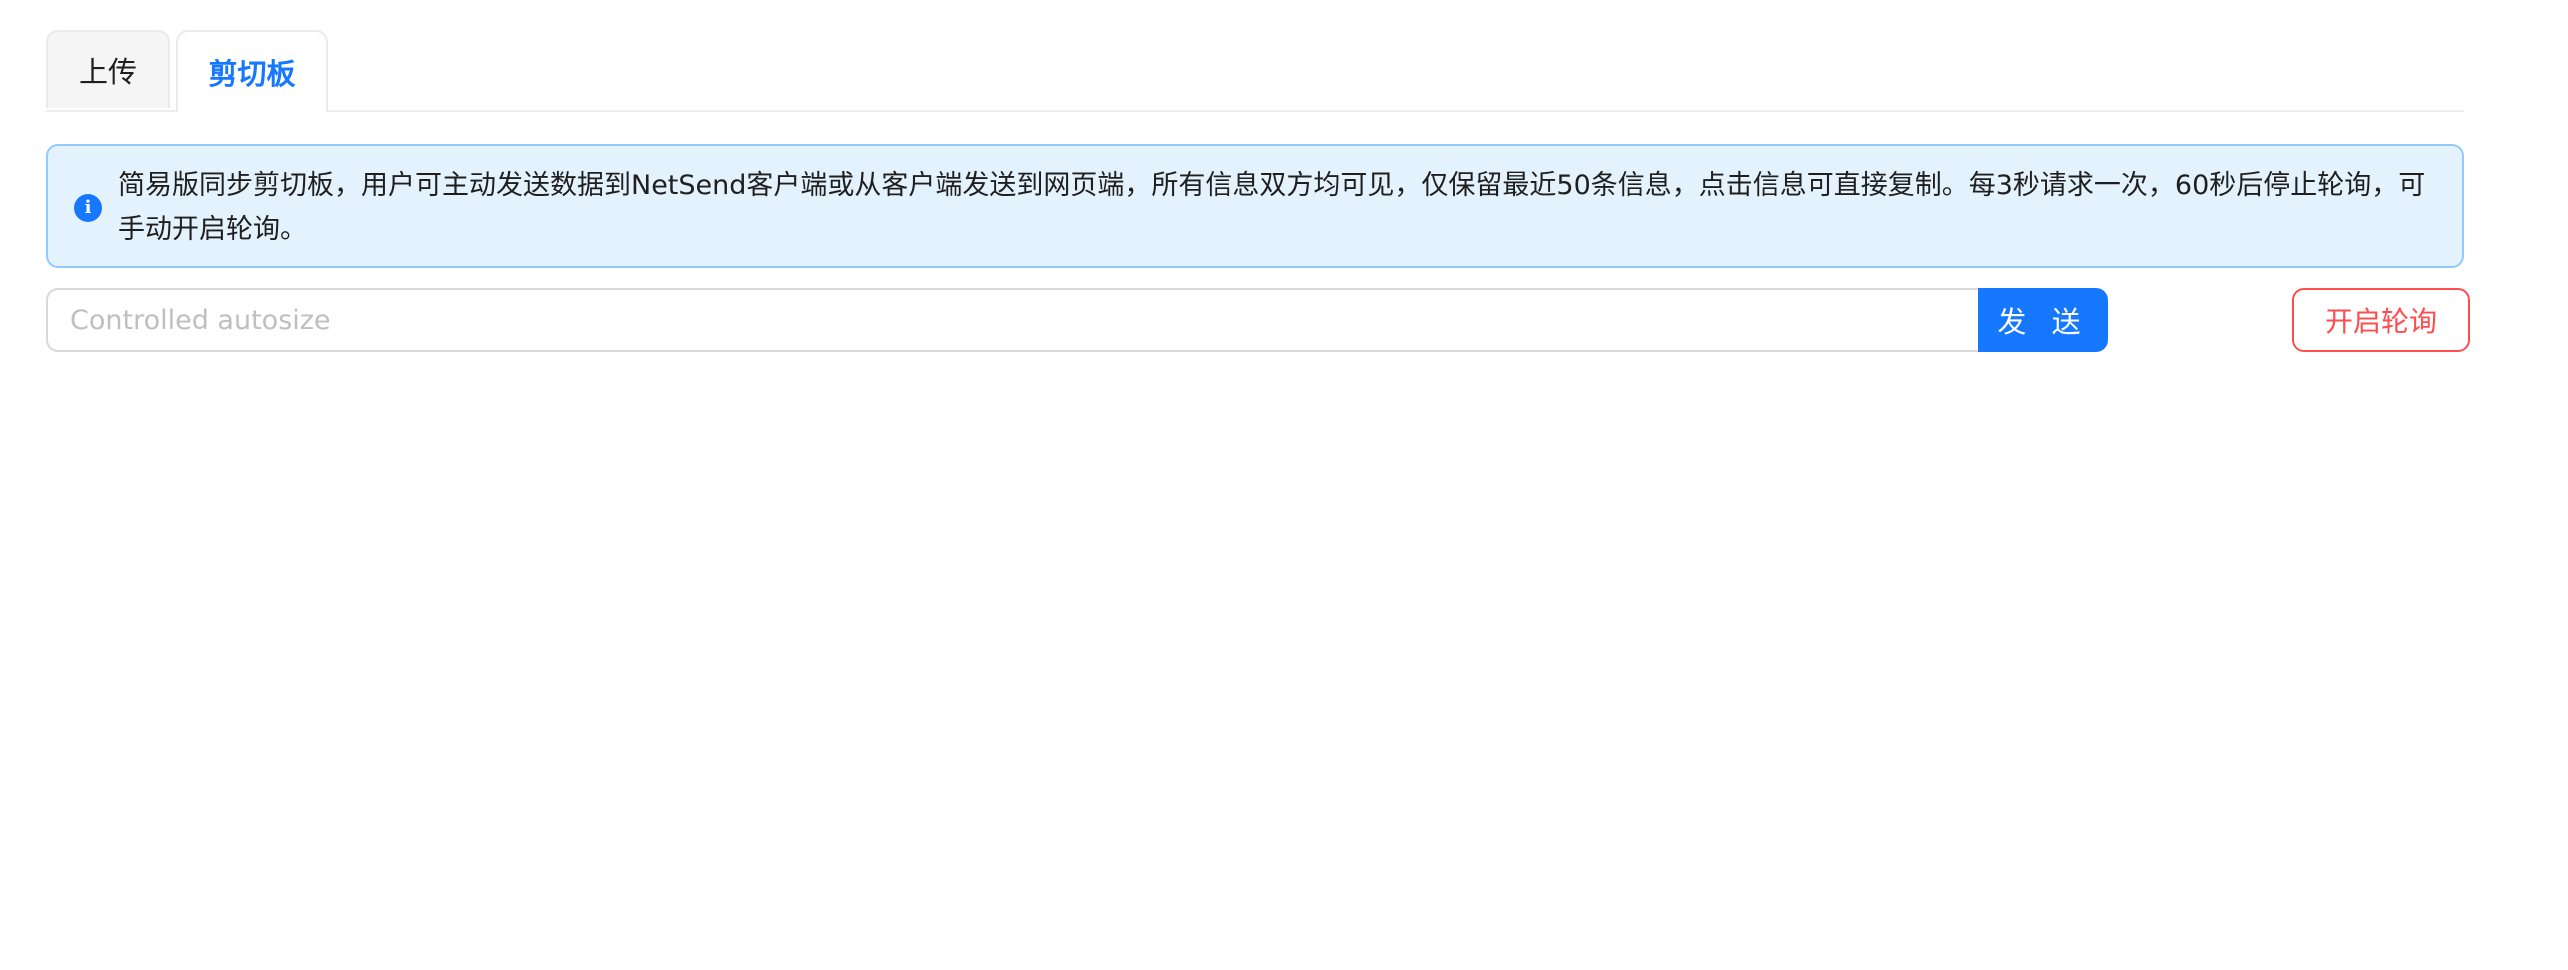  Describe the element at coordinates (2043, 320) in the screenshot. I see `send-button: 发 送` at that location.